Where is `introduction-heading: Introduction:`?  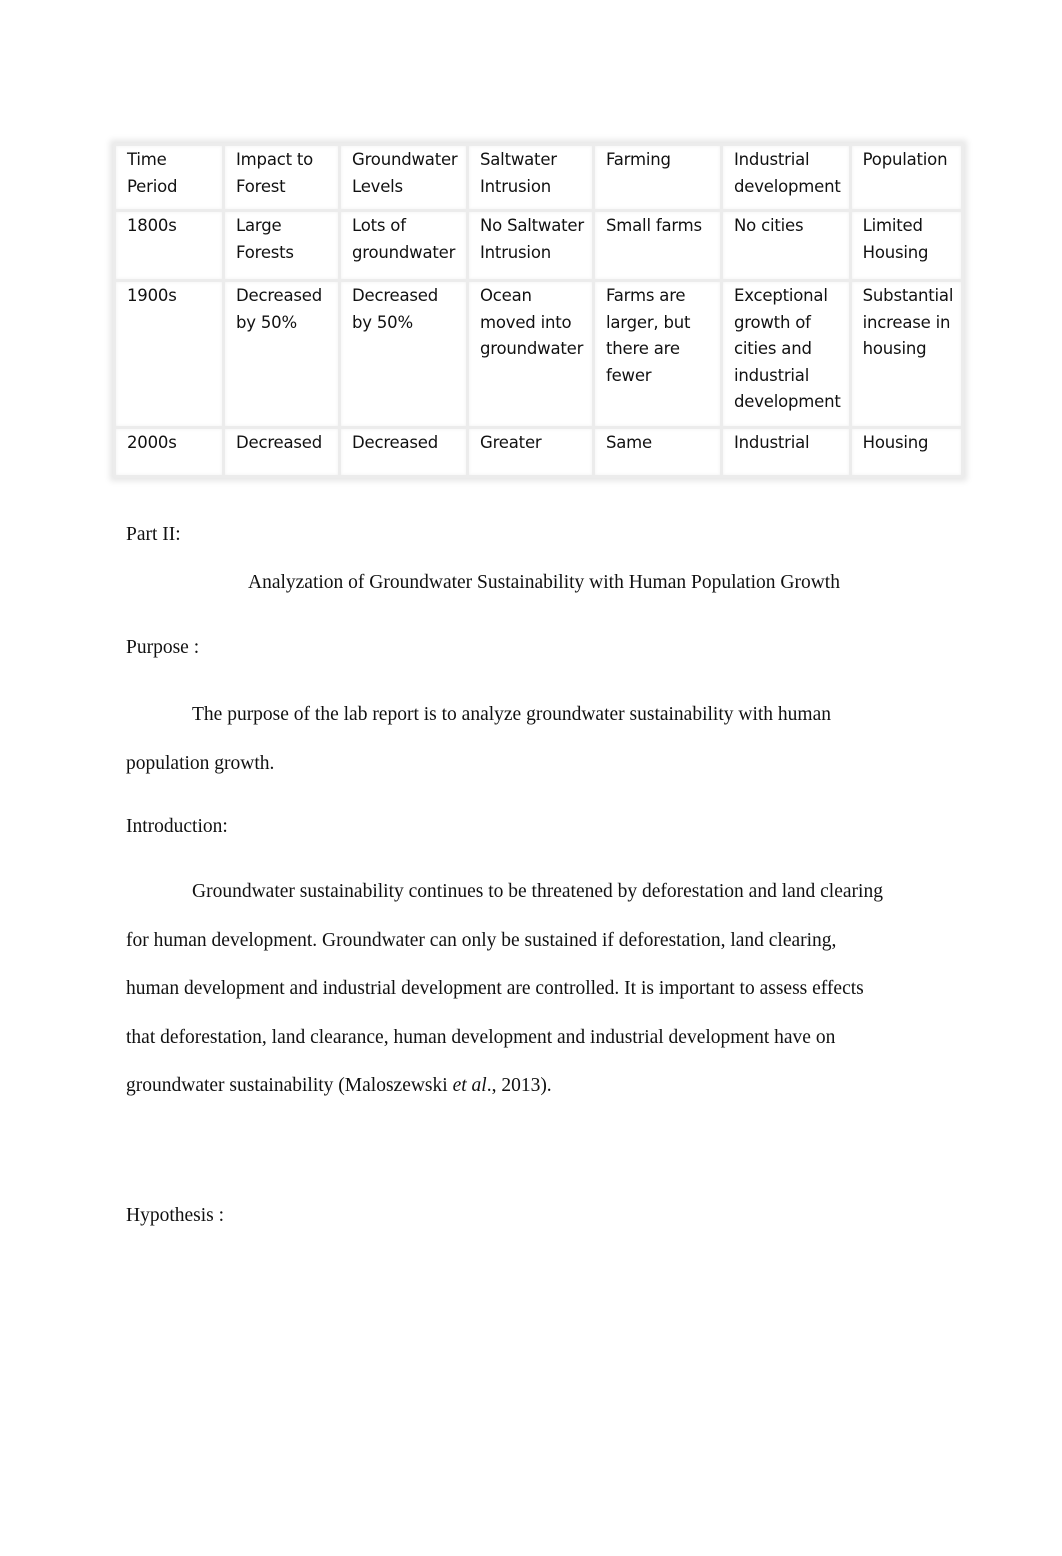
introduction-heading: Introduction: is located at coordinates (177, 826).